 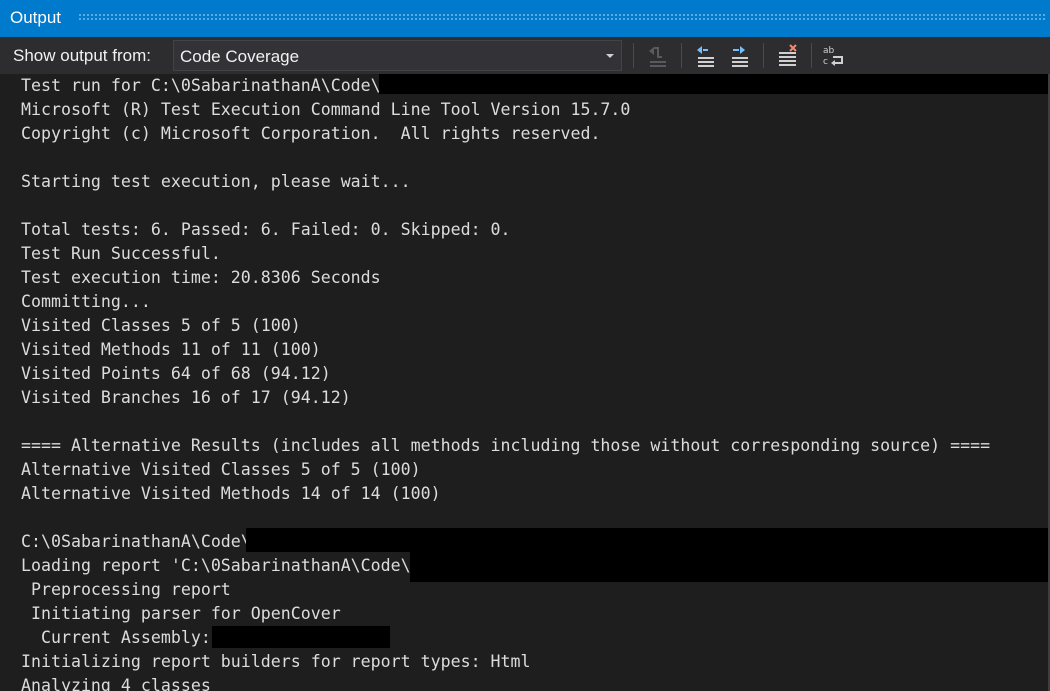 What do you see at coordinates (36, 17) in the screenshot?
I see `window-title: Output` at bounding box center [36, 17].